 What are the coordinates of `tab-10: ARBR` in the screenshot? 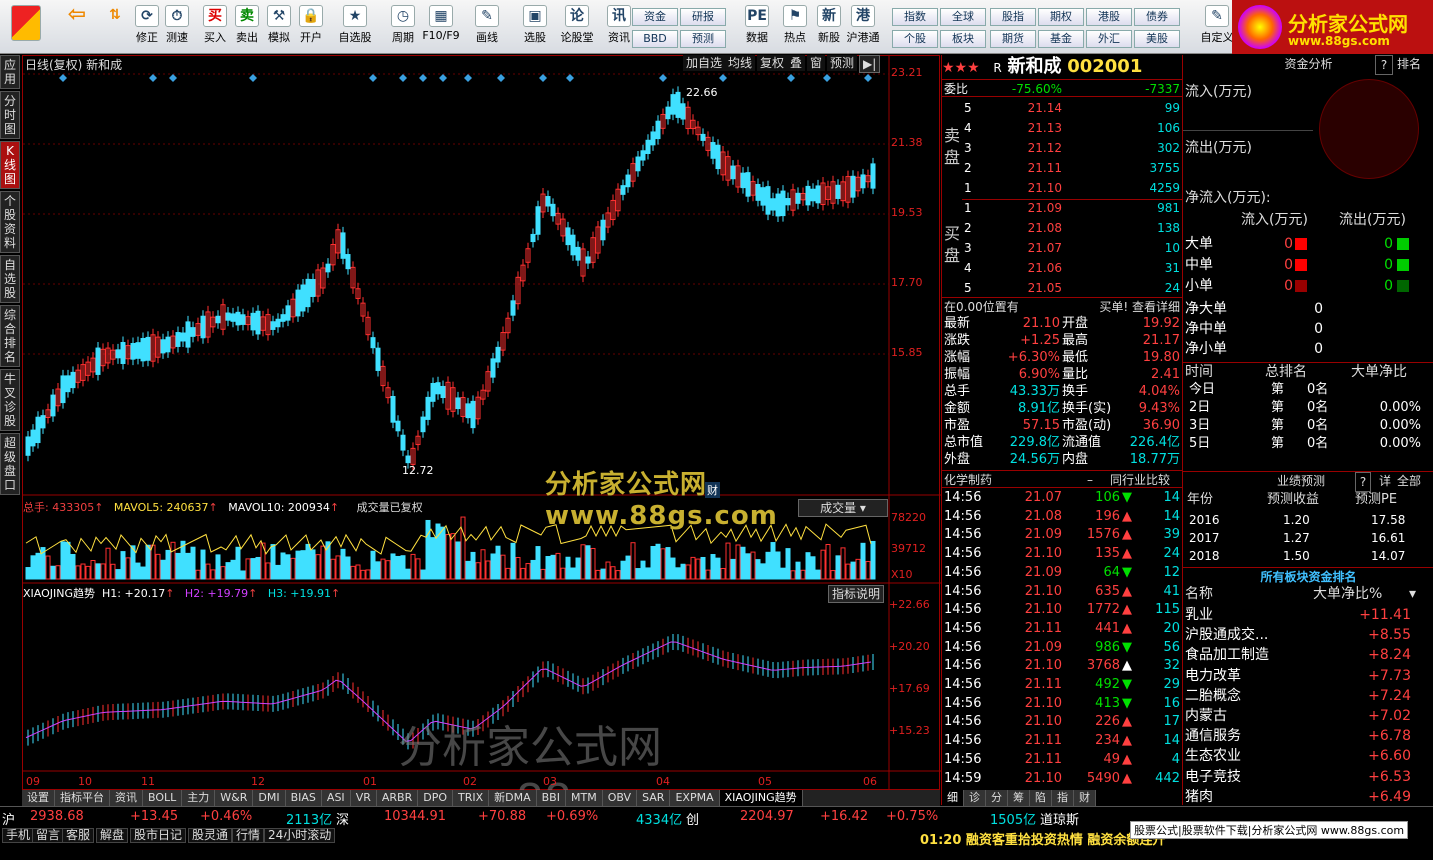 It's located at (397, 798).